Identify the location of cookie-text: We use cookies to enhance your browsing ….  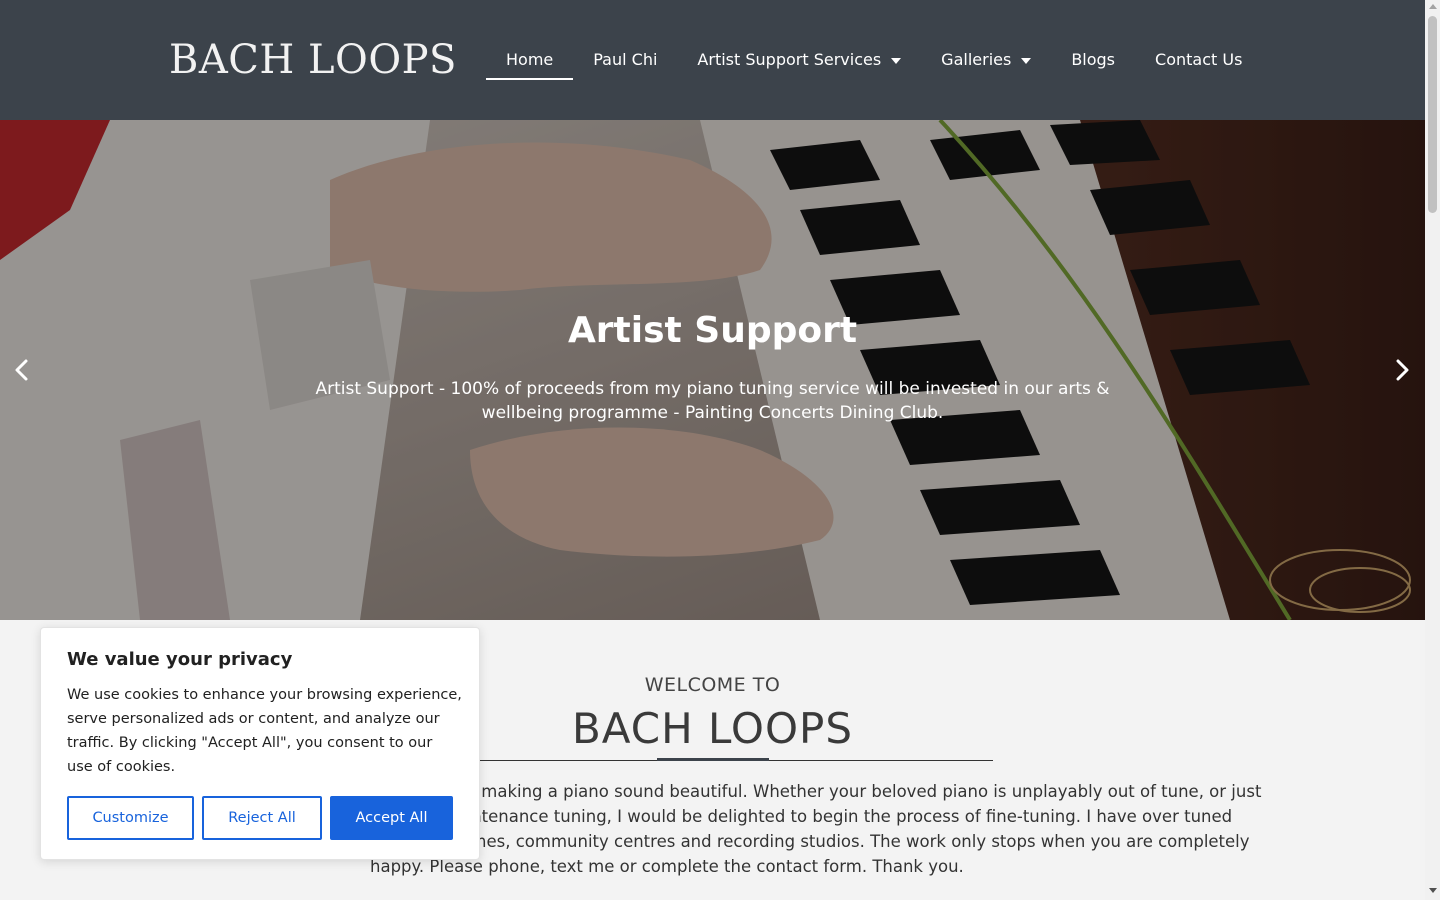
(264, 731).